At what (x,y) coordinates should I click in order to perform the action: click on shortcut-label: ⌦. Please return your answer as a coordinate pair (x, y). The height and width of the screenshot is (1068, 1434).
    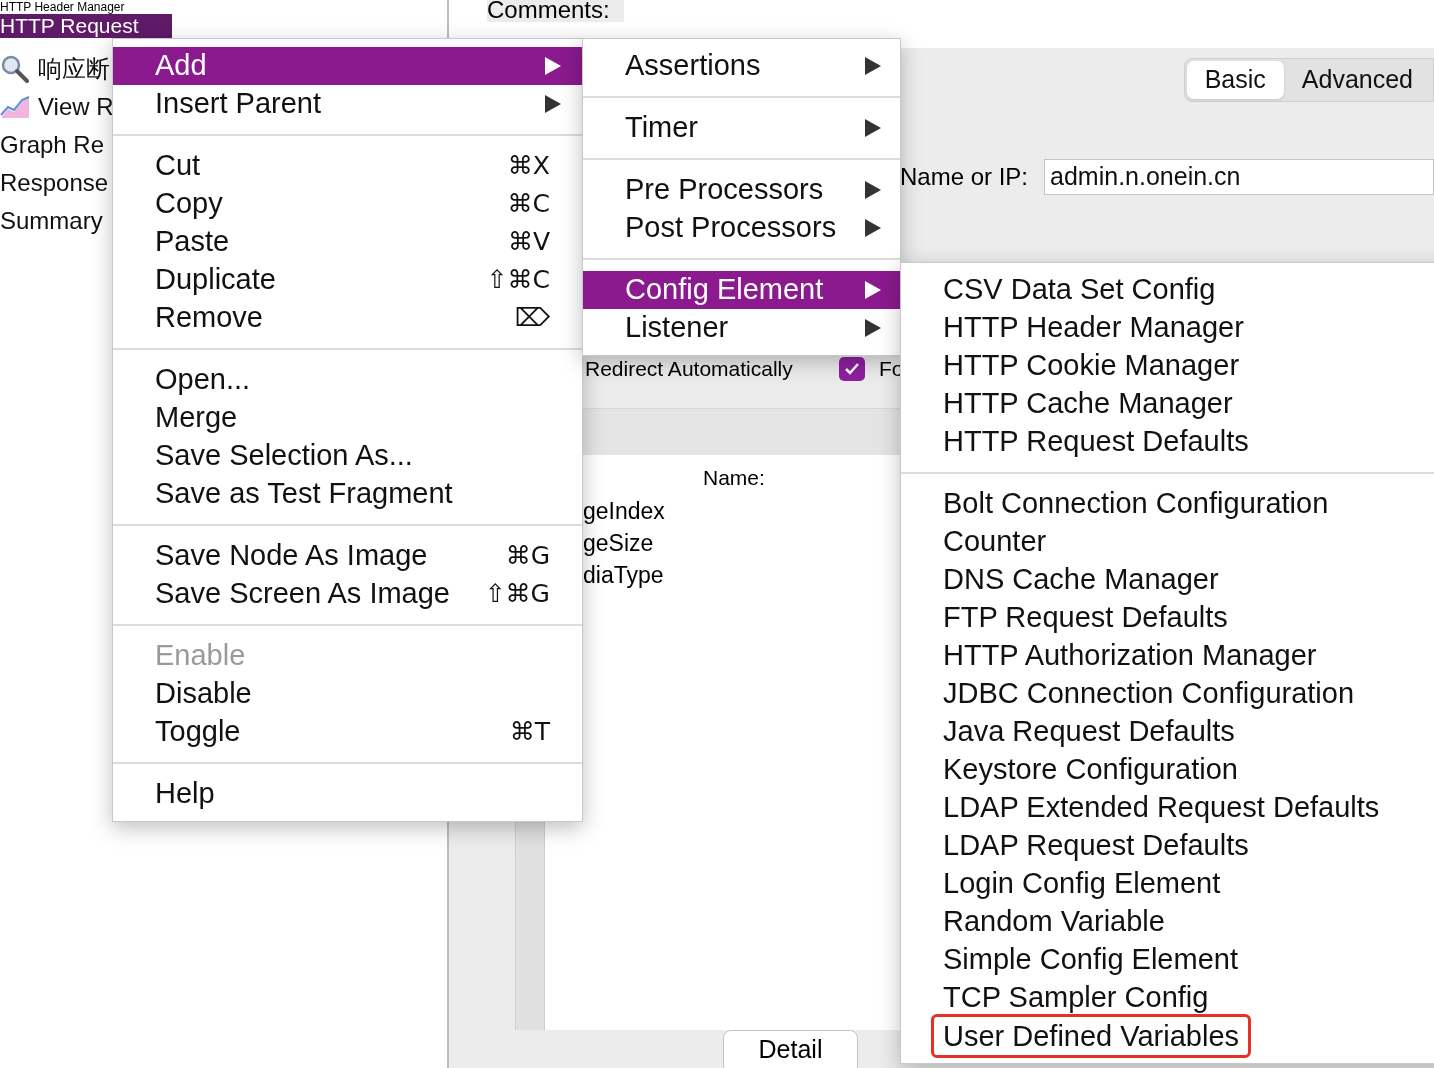
    Looking at the image, I should click on (532, 318).